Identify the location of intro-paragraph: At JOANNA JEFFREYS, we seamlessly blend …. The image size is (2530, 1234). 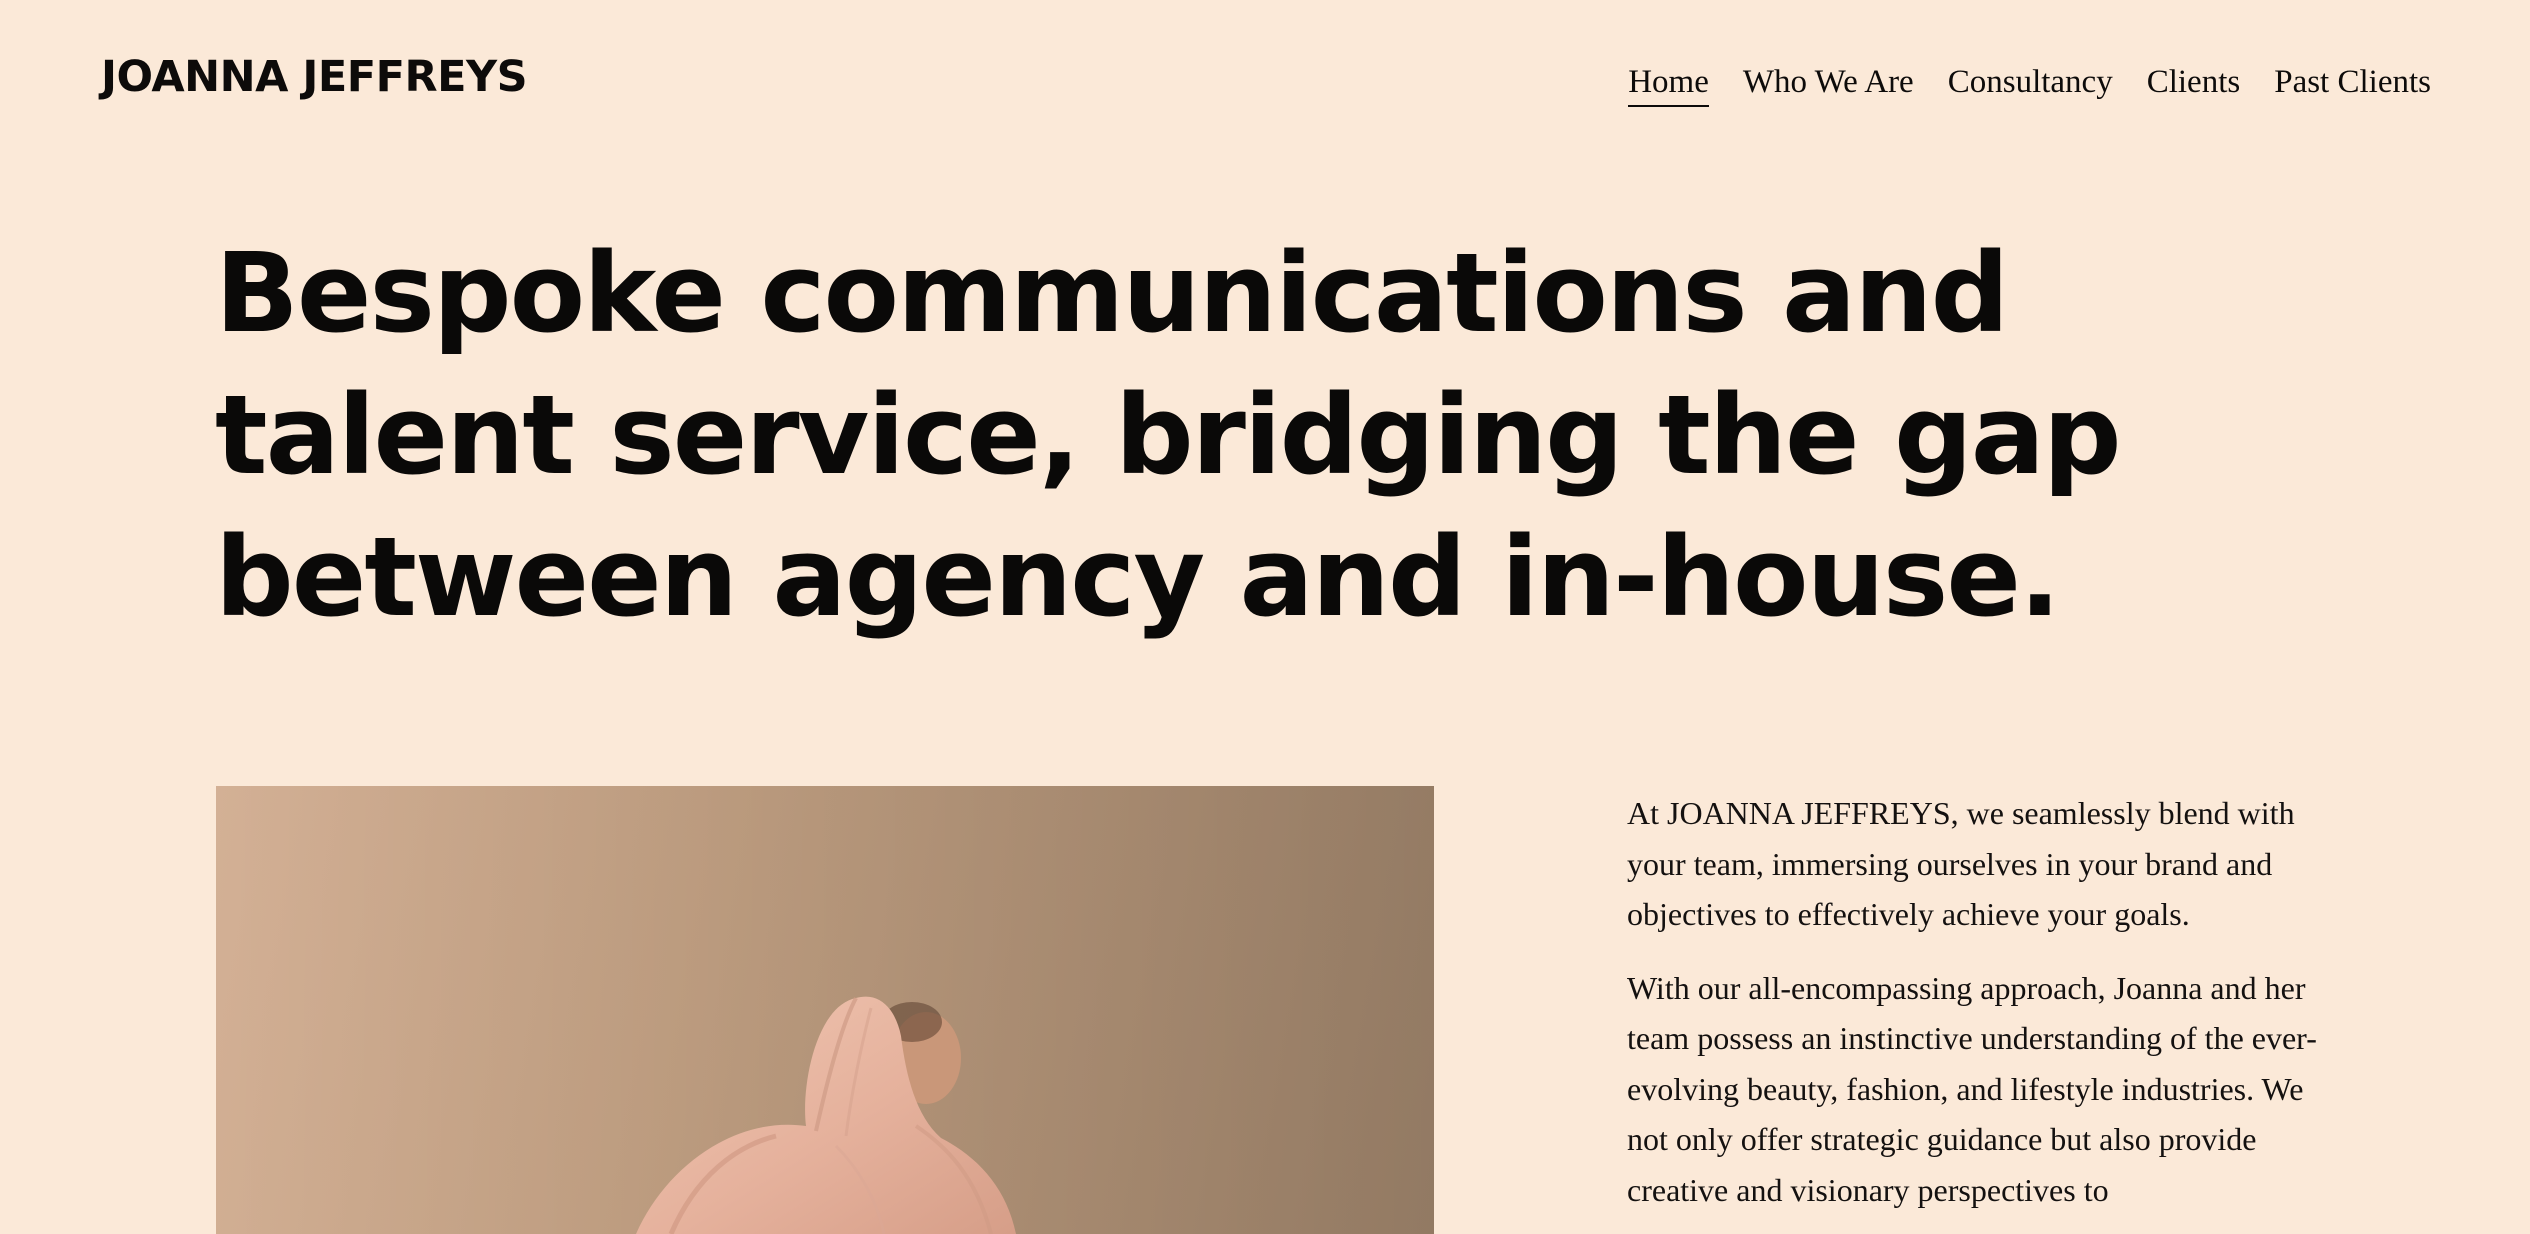
(1961, 863).